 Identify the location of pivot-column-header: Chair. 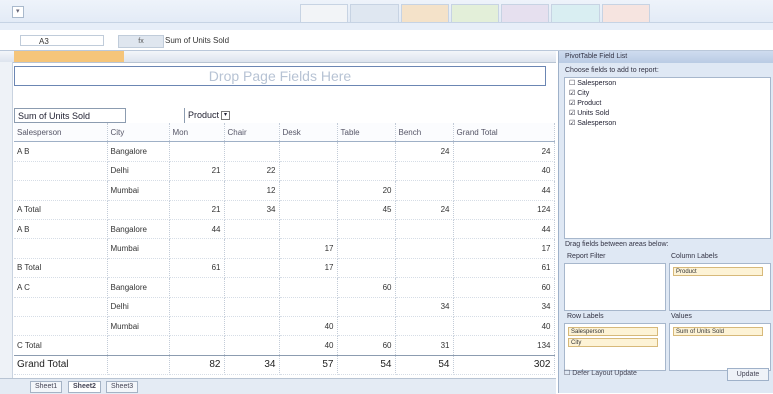
(252, 133).